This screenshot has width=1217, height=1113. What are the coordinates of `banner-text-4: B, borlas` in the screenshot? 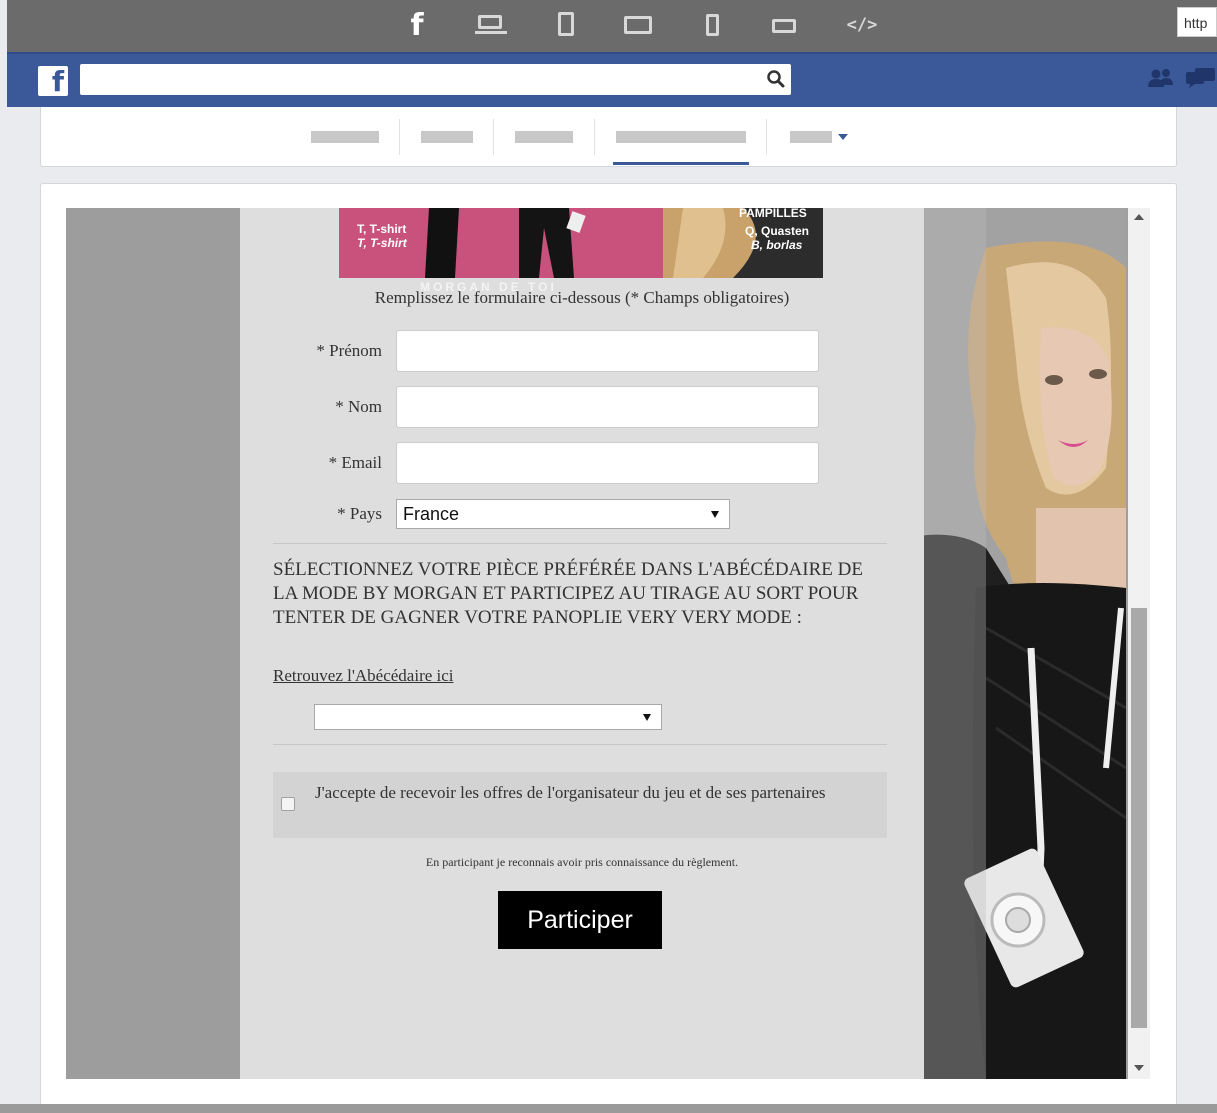 It's located at (777, 245).